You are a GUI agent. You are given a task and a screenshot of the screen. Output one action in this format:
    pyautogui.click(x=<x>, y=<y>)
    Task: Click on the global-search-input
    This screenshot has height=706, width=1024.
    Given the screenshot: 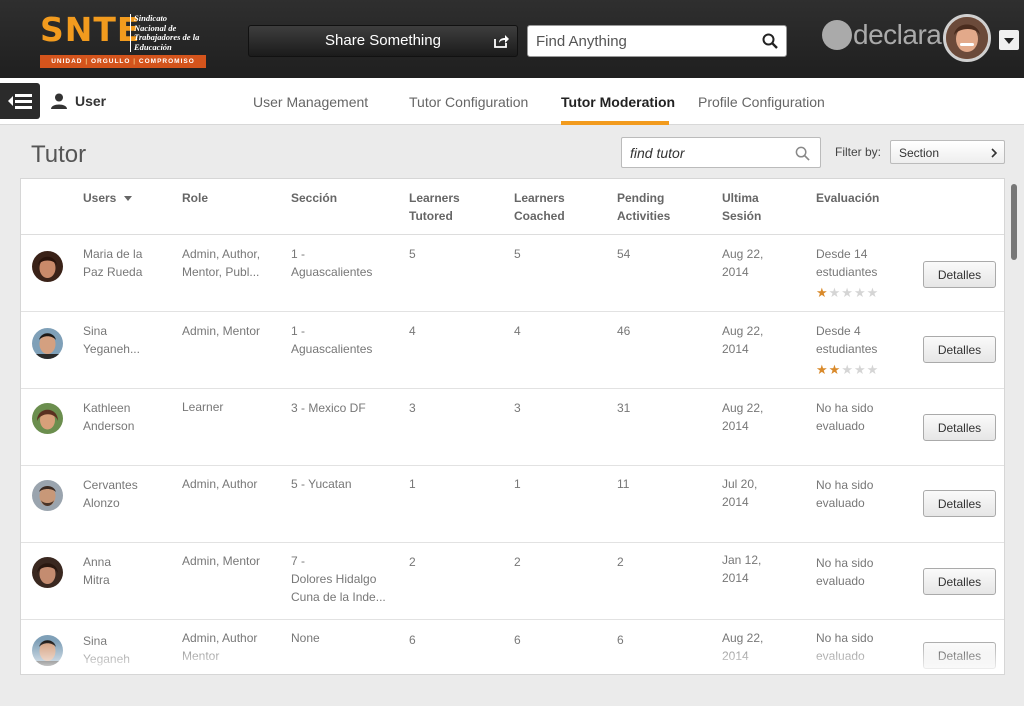 What is the action you would take?
    pyautogui.click(x=646, y=41)
    